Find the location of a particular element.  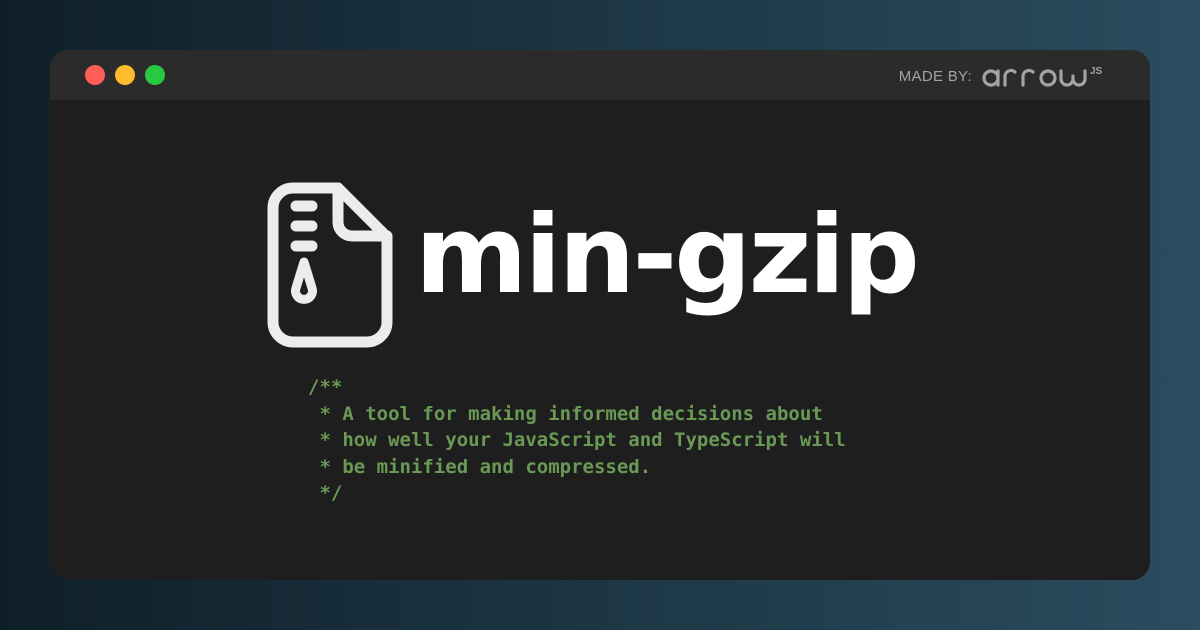

comment-line: */ is located at coordinates (325, 493).